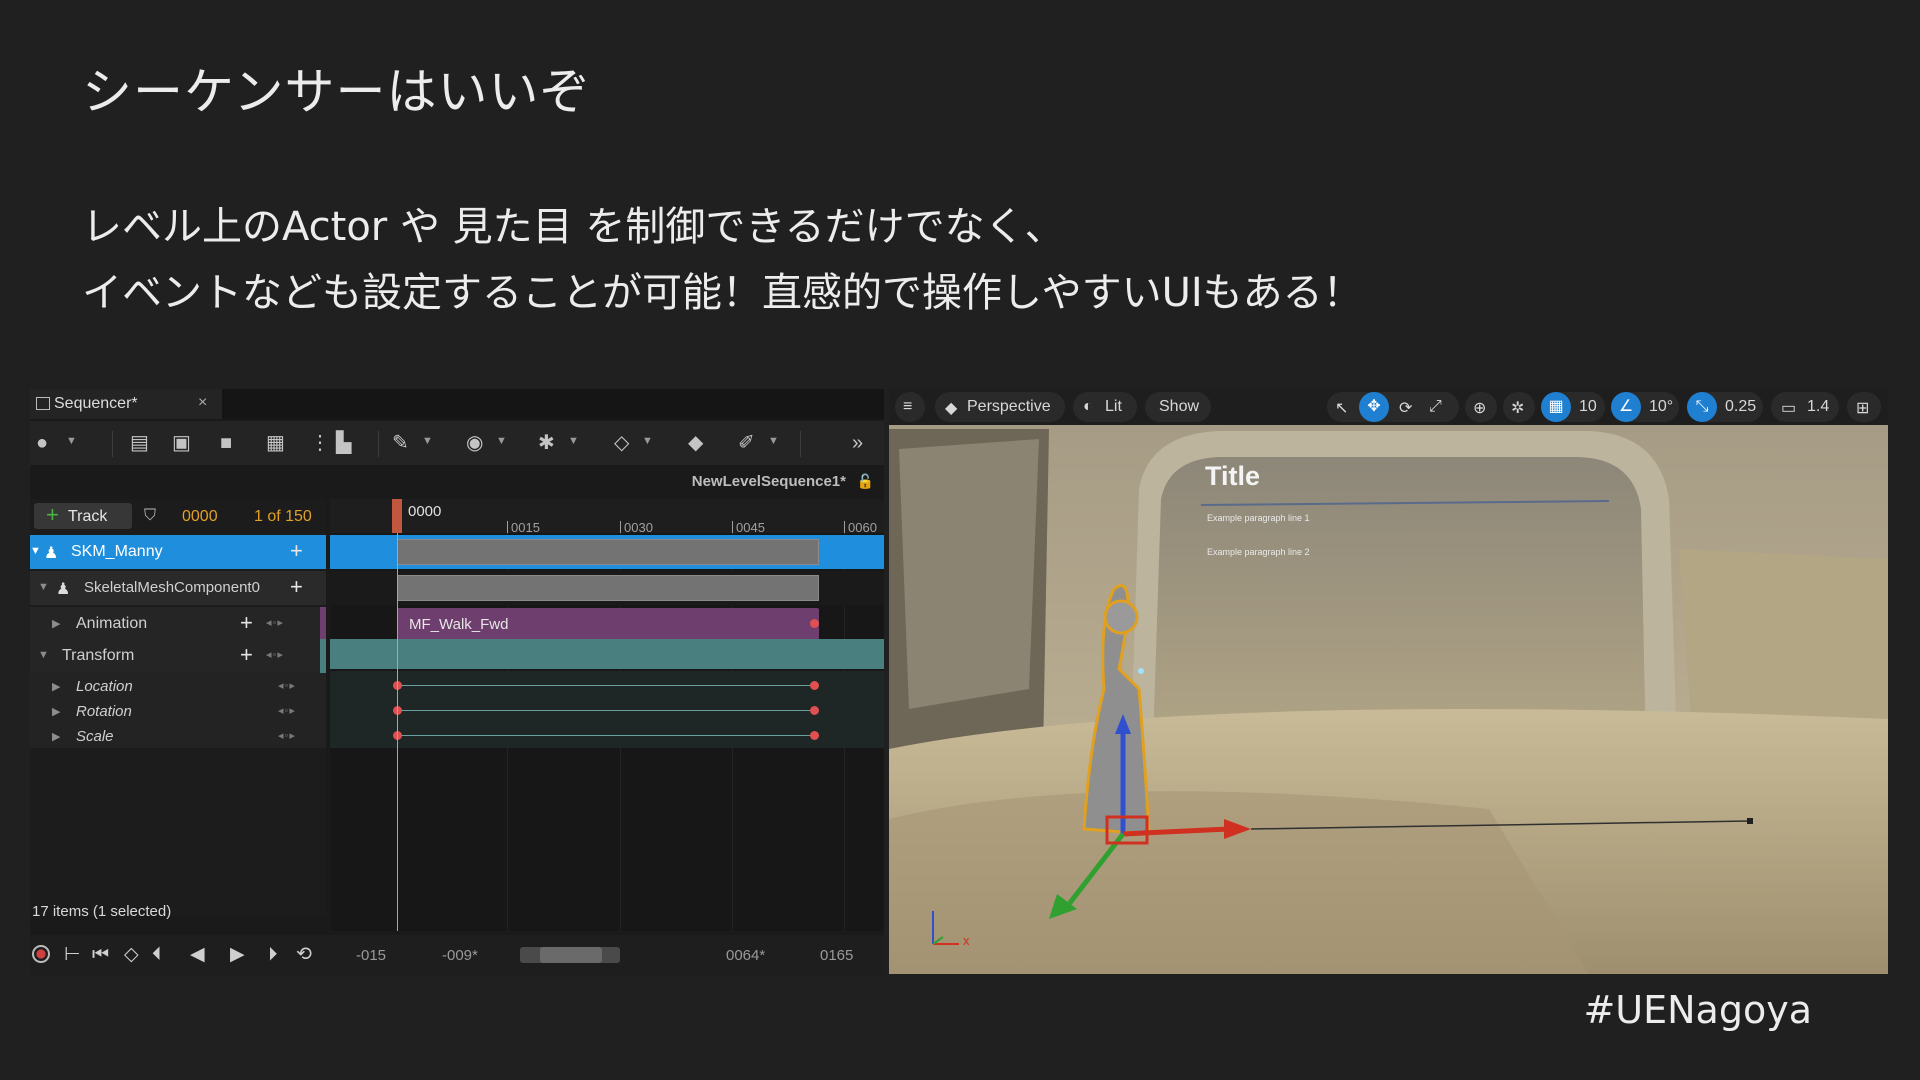  I want to click on playhead-line, so click(397, 732).